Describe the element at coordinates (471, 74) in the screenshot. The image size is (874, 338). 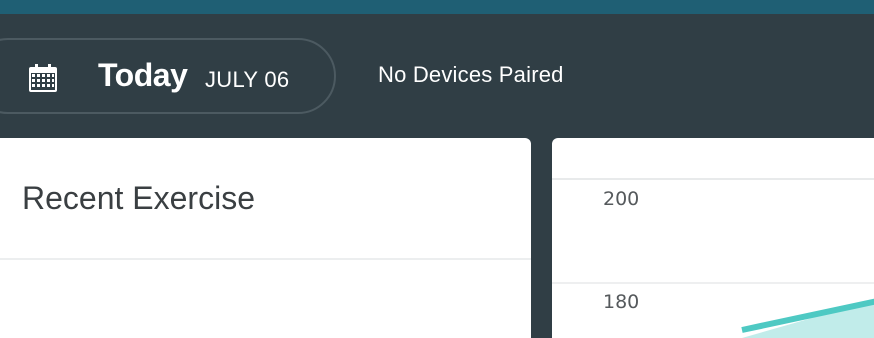
I see `device-status-text: No Devices Paired` at that location.